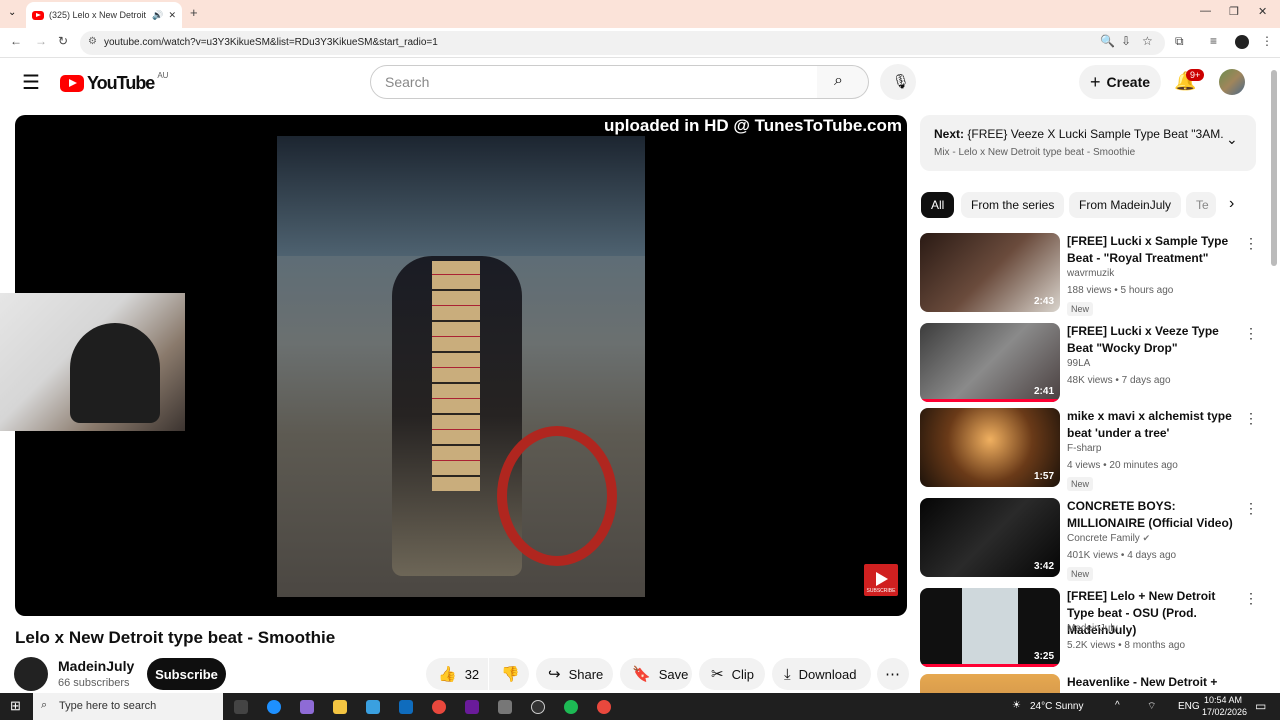 Image resolution: width=1280 pixels, height=720 pixels. Describe the element at coordinates (457, 674) in the screenshot. I see `like-button: 👍 32` at that location.